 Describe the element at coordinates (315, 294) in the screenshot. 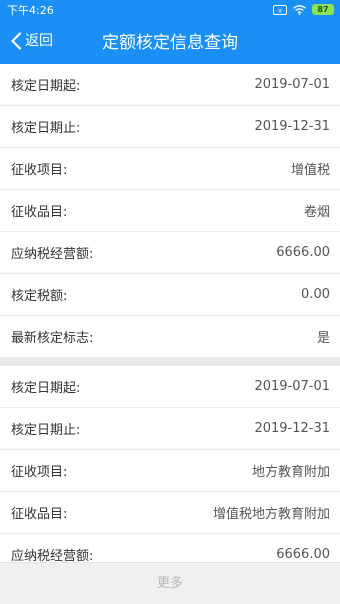

I see `field-value: 0.00` at that location.